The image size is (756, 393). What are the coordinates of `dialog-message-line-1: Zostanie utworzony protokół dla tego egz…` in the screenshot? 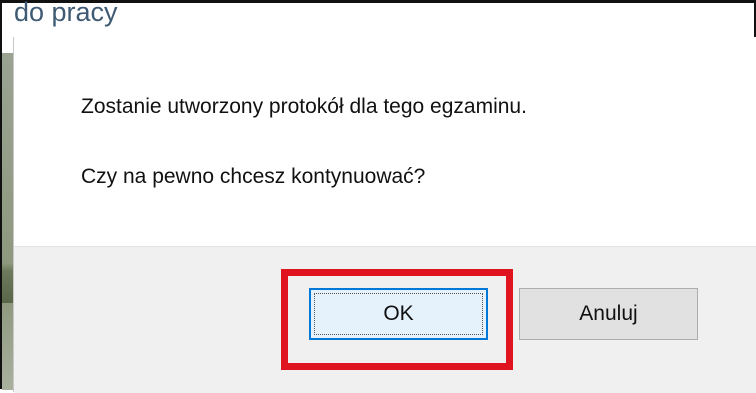 It's located at (304, 106).